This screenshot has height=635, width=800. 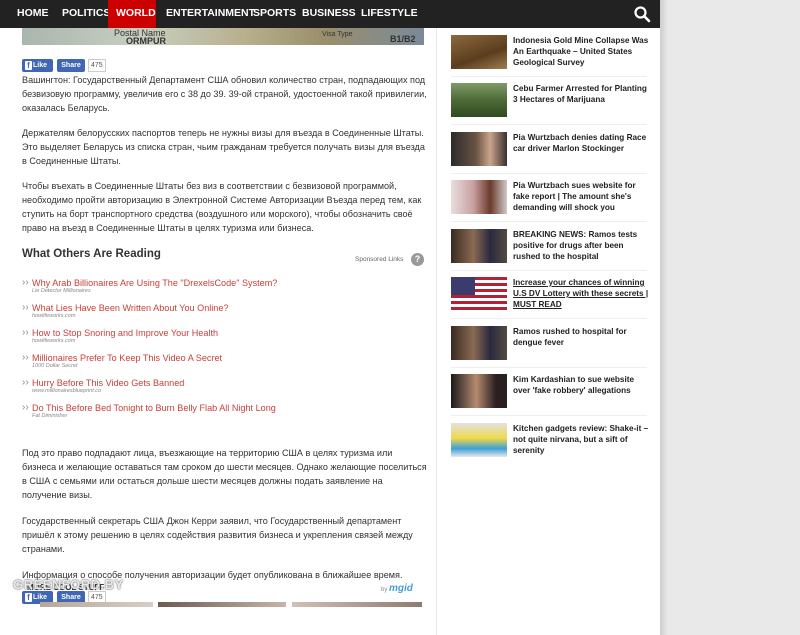 What do you see at coordinates (401, 588) in the screenshot?
I see `mgid-label: mgid` at bounding box center [401, 588].